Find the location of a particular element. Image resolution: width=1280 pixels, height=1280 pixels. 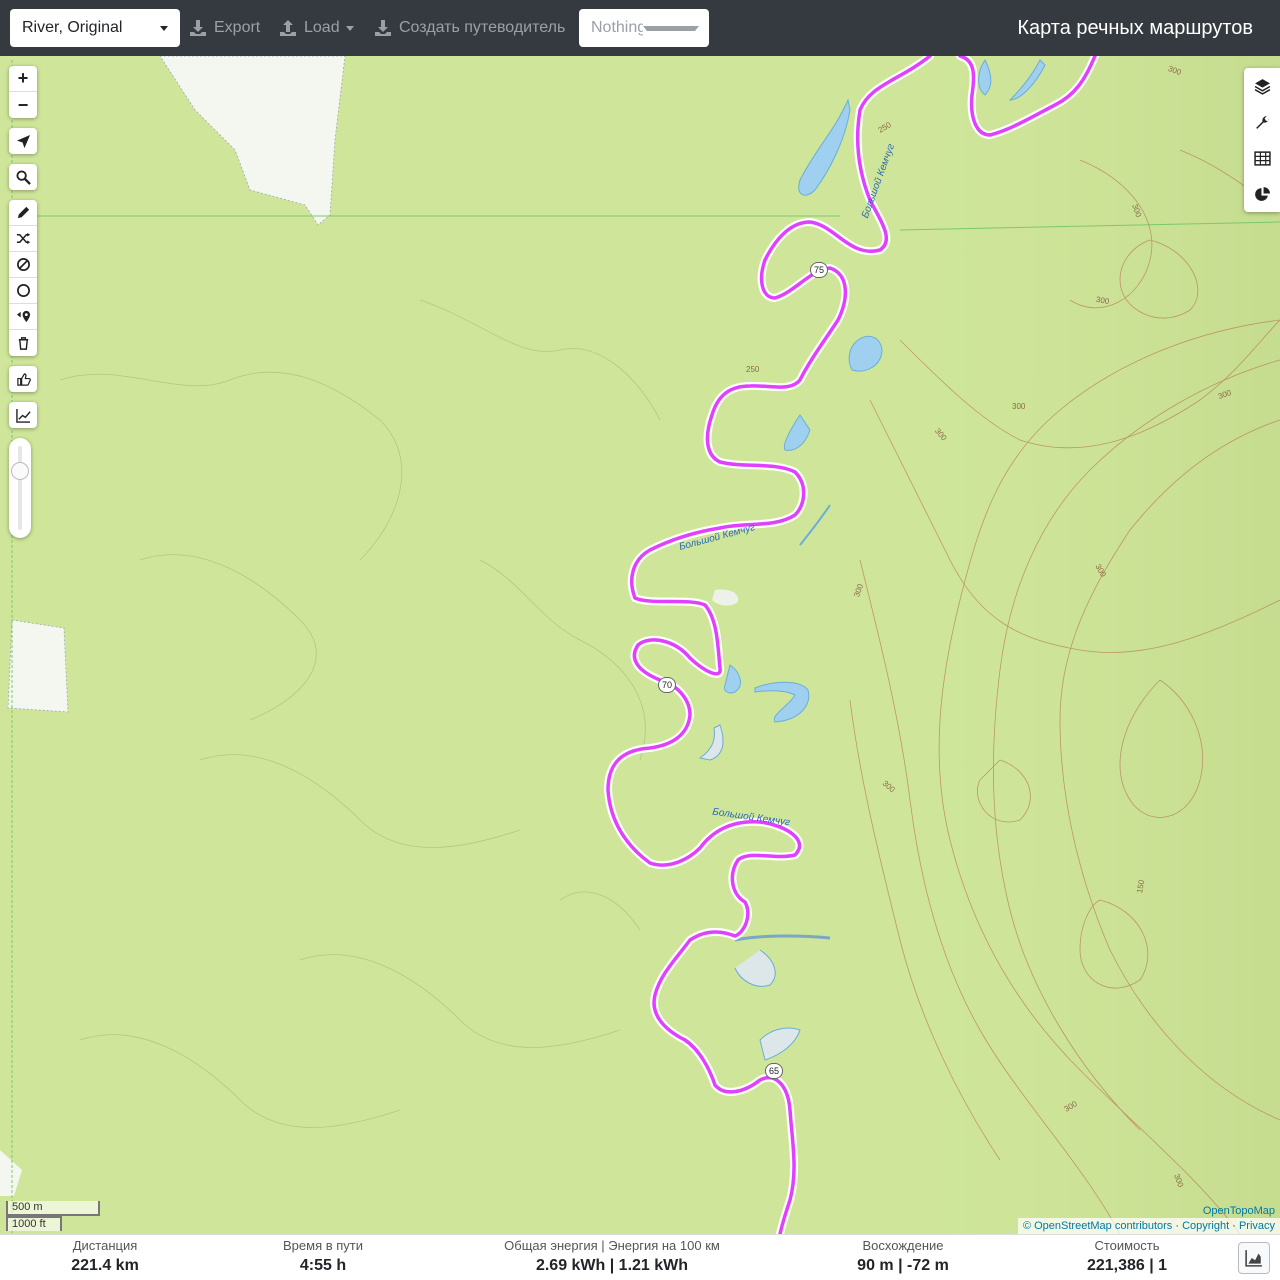

toggle-elevation-chart-button is located at coordinates (1254, 1258).